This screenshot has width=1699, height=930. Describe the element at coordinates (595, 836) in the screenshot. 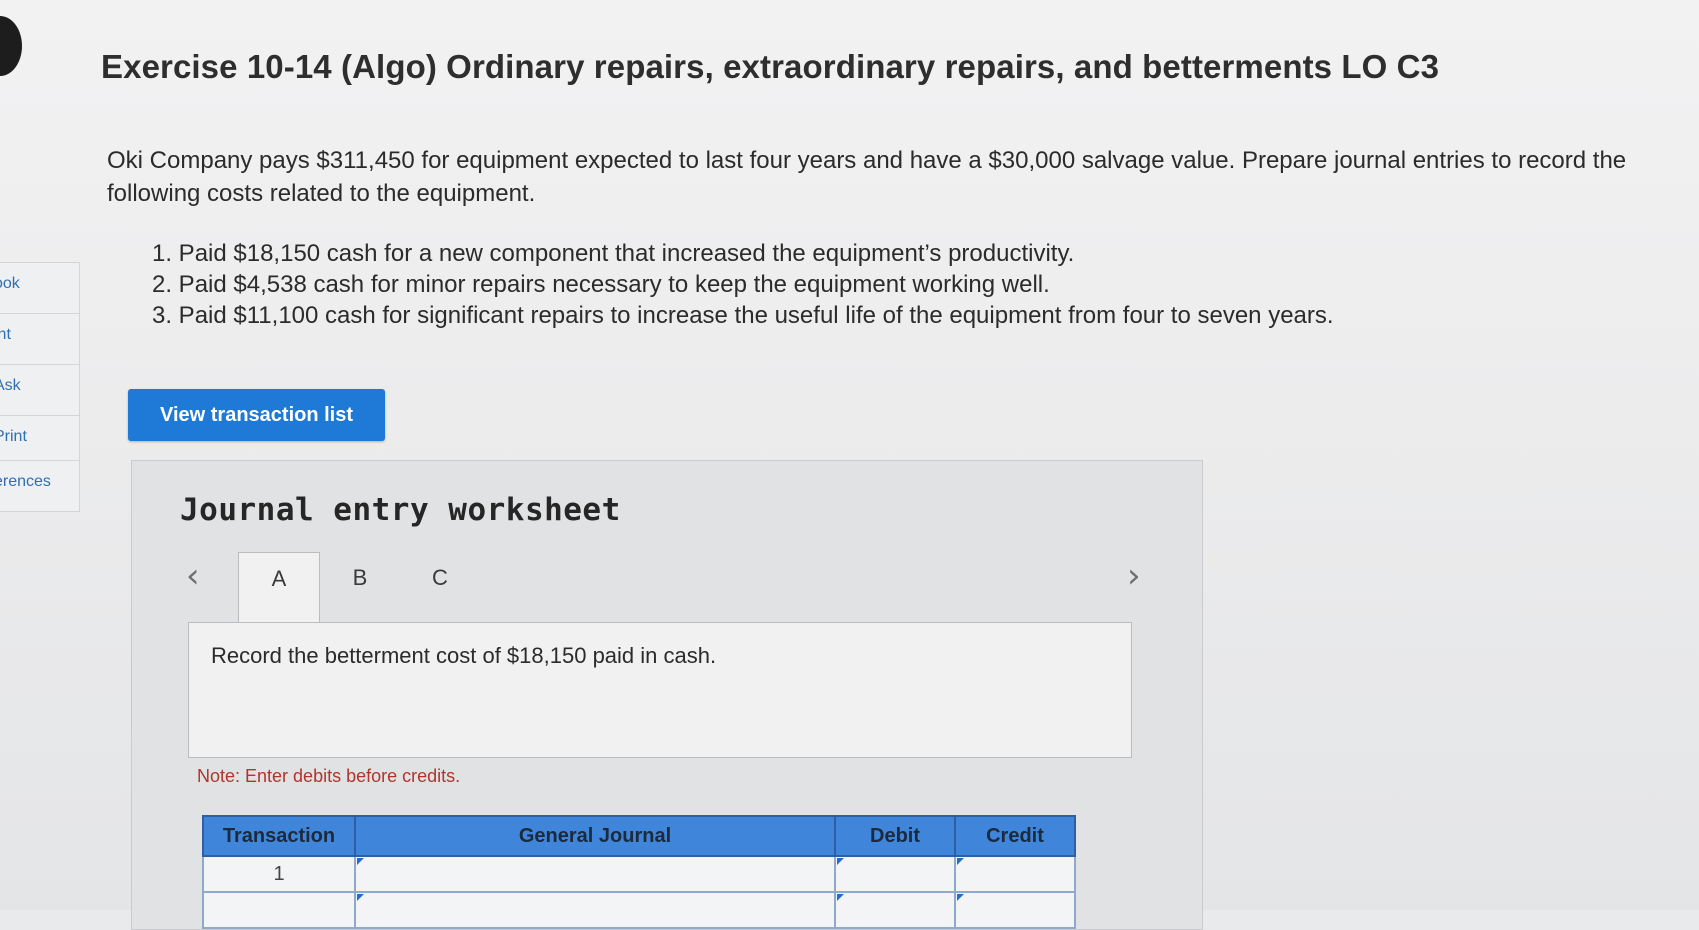

I see `column-header-general-journal: General Journal` at that location.